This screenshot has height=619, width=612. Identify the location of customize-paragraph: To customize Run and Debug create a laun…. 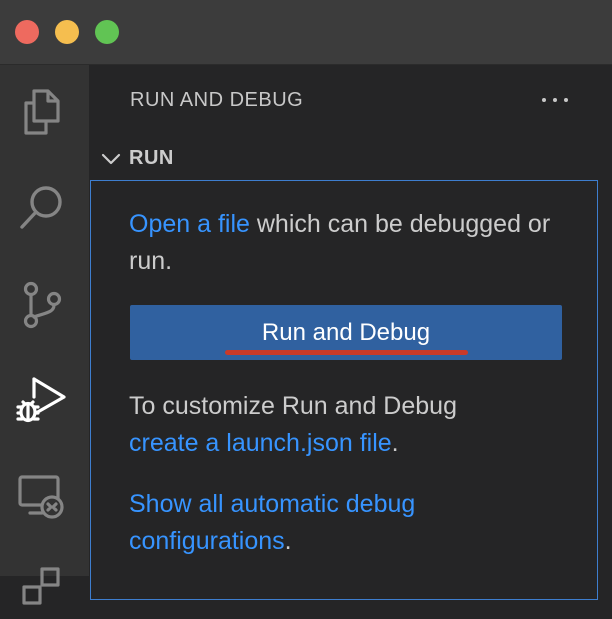
(354, 425).